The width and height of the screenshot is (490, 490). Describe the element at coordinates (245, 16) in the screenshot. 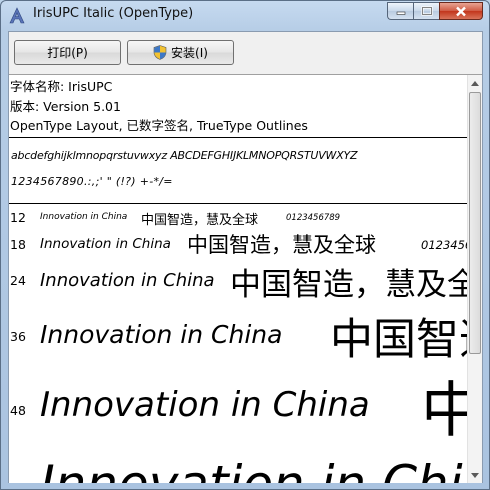

I see `title-bar: IrisUPC Italic (OpenType)` at that location.